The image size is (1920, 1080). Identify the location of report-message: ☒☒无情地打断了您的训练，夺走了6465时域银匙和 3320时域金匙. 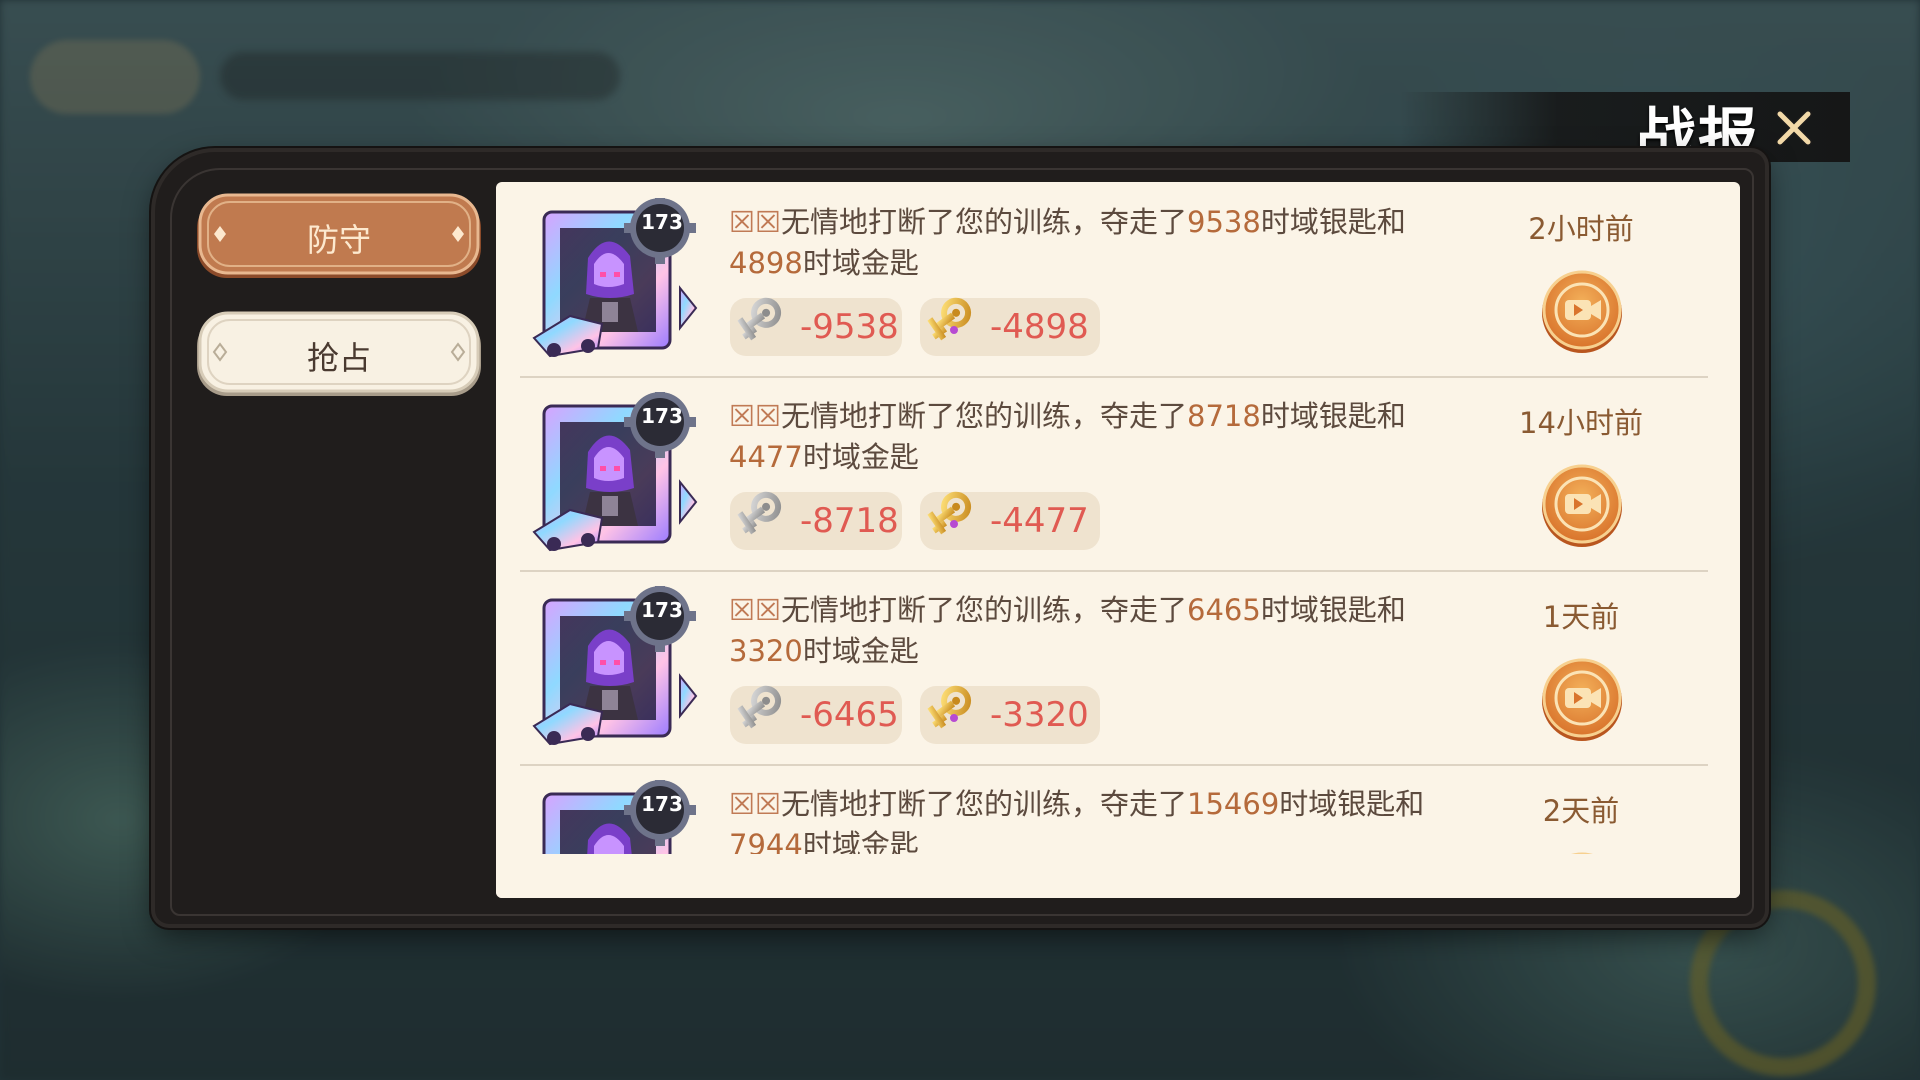
(1089, 631).